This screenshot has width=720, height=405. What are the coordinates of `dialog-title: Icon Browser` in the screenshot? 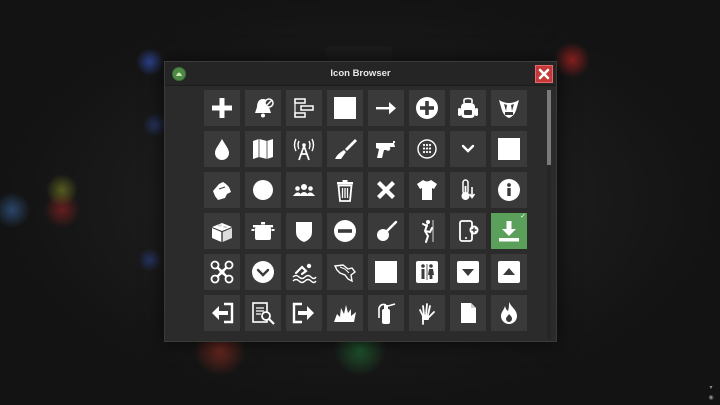 It's located at (360, 73).